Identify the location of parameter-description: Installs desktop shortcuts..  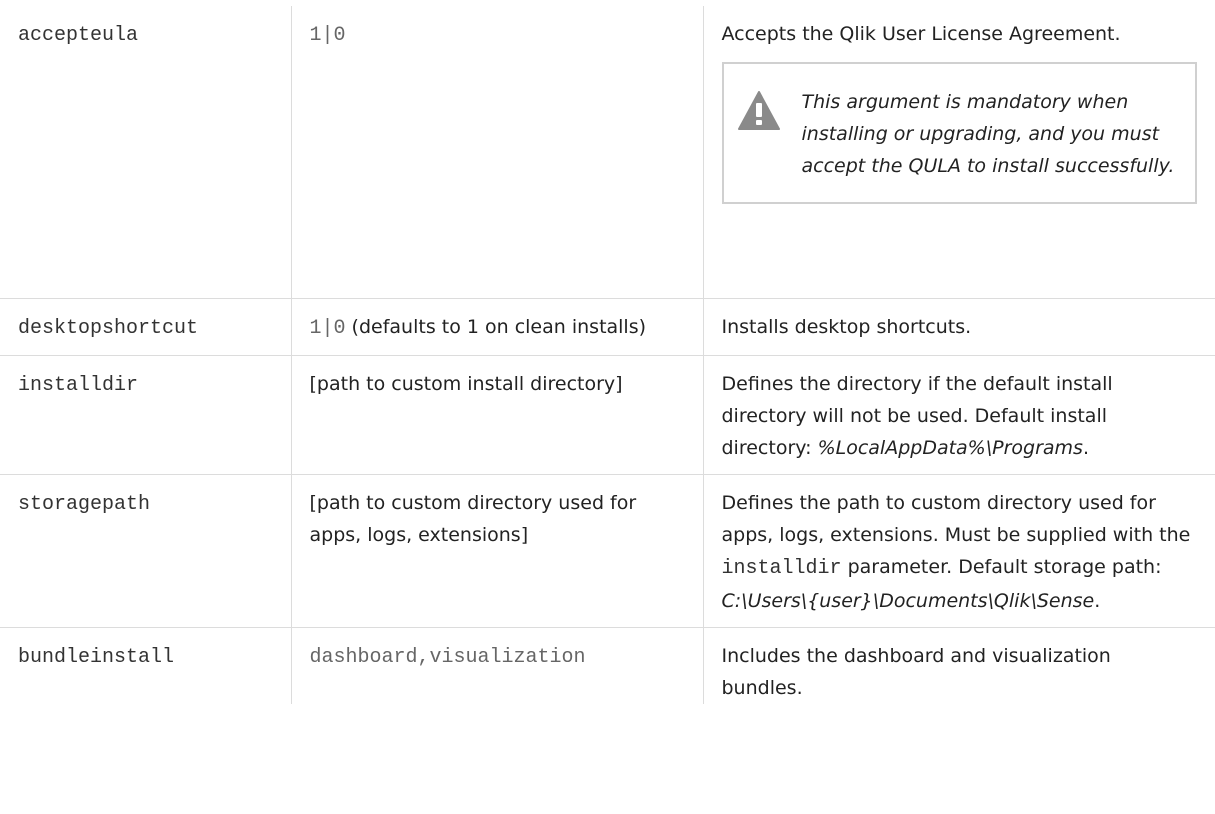
(846, 327).